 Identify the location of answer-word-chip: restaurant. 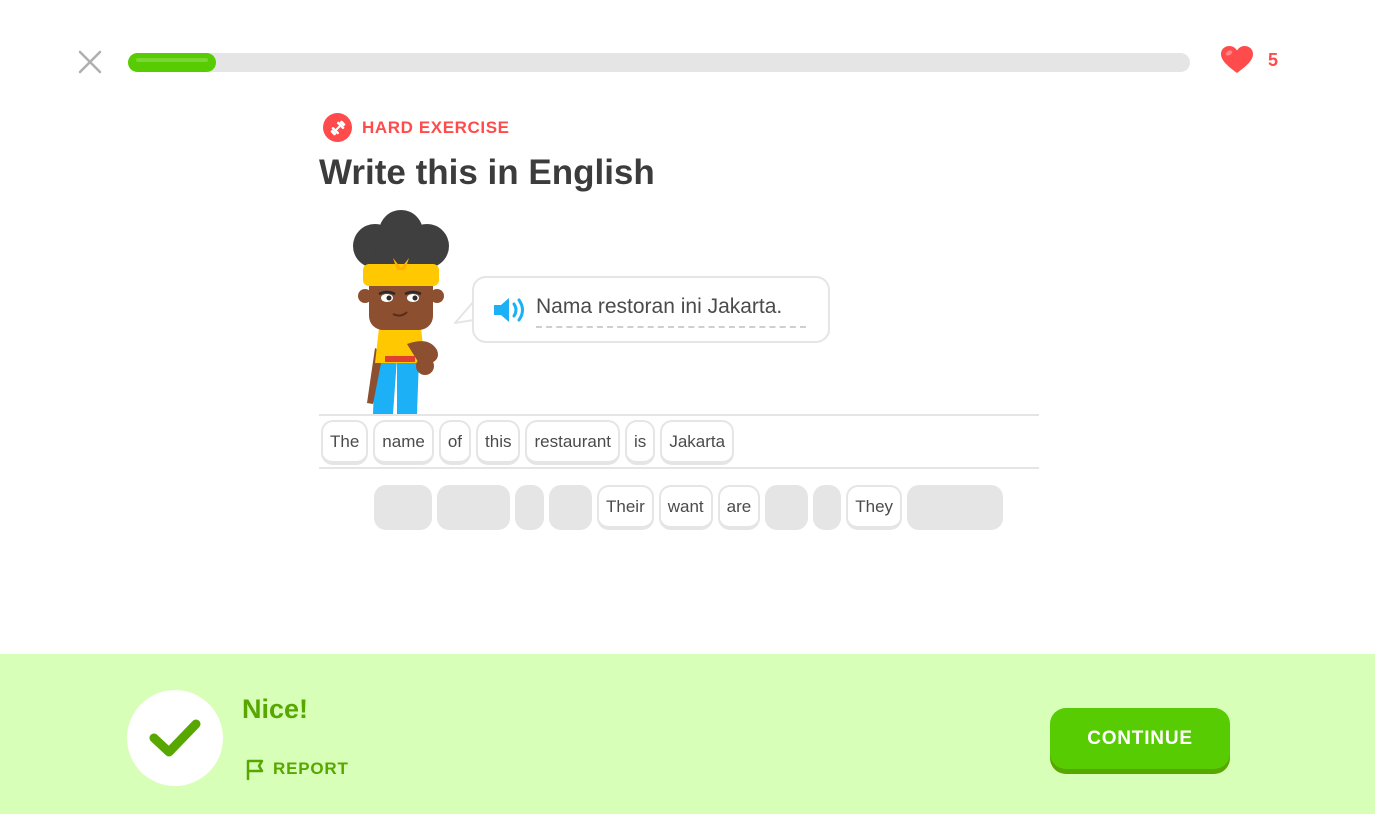
(573, 442).